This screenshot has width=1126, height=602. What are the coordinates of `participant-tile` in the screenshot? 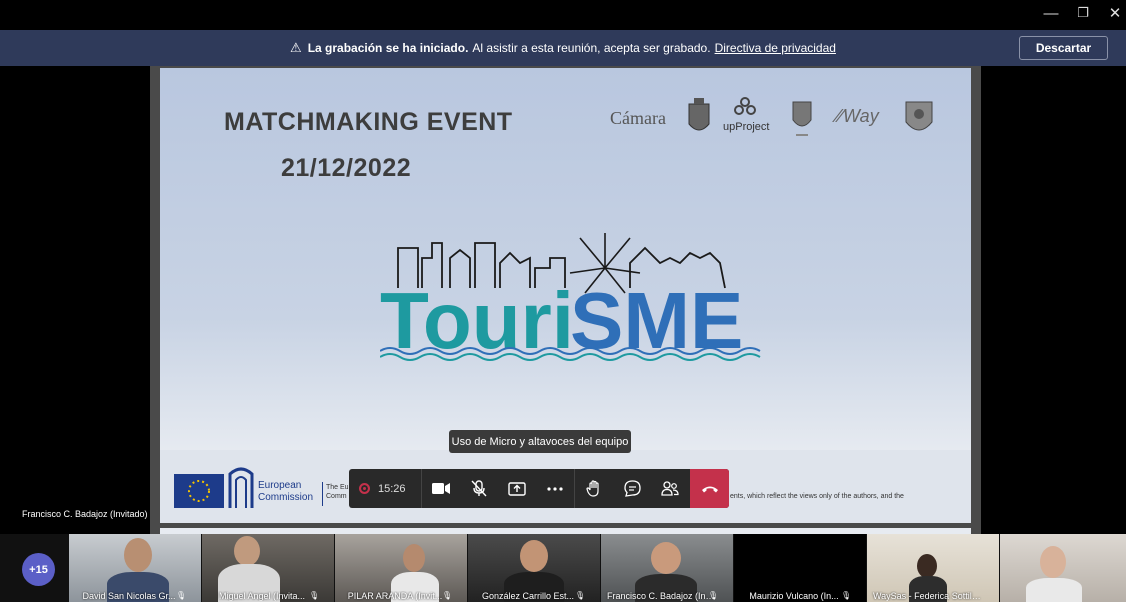 It's located at (1063, 568).